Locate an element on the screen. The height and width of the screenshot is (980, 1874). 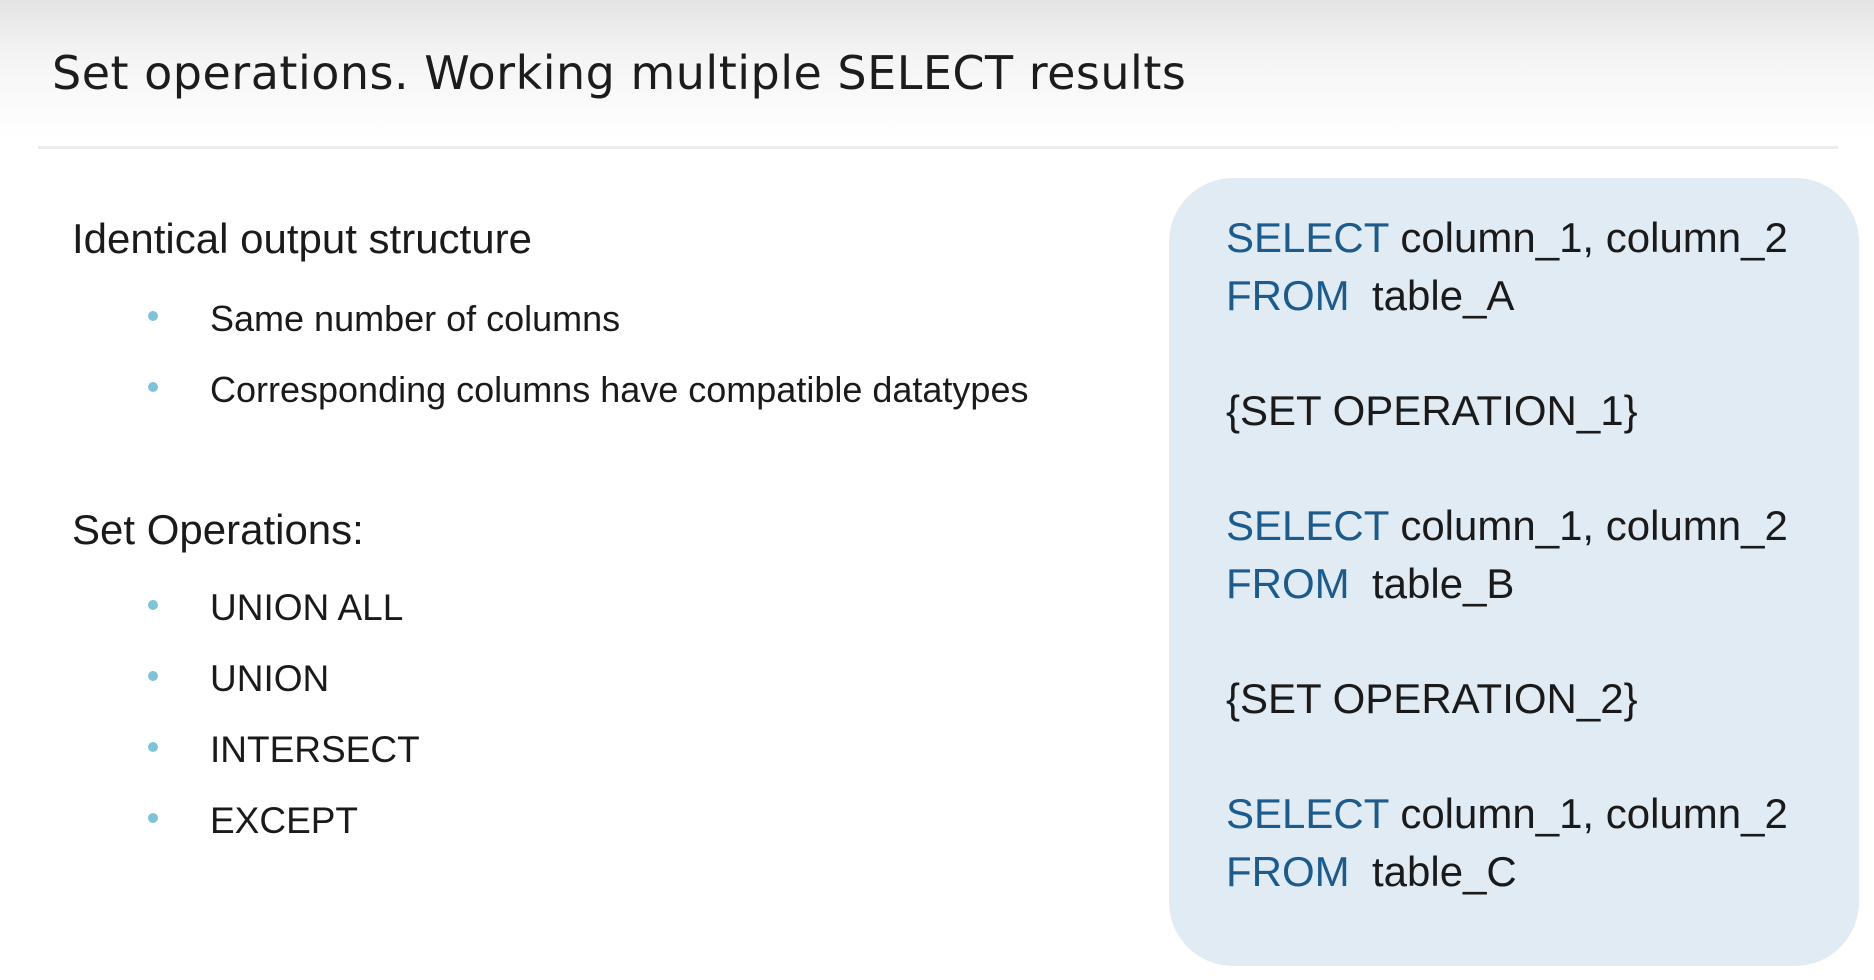
code-from-line: FROM table_C is located at coordinates (1371, 872).